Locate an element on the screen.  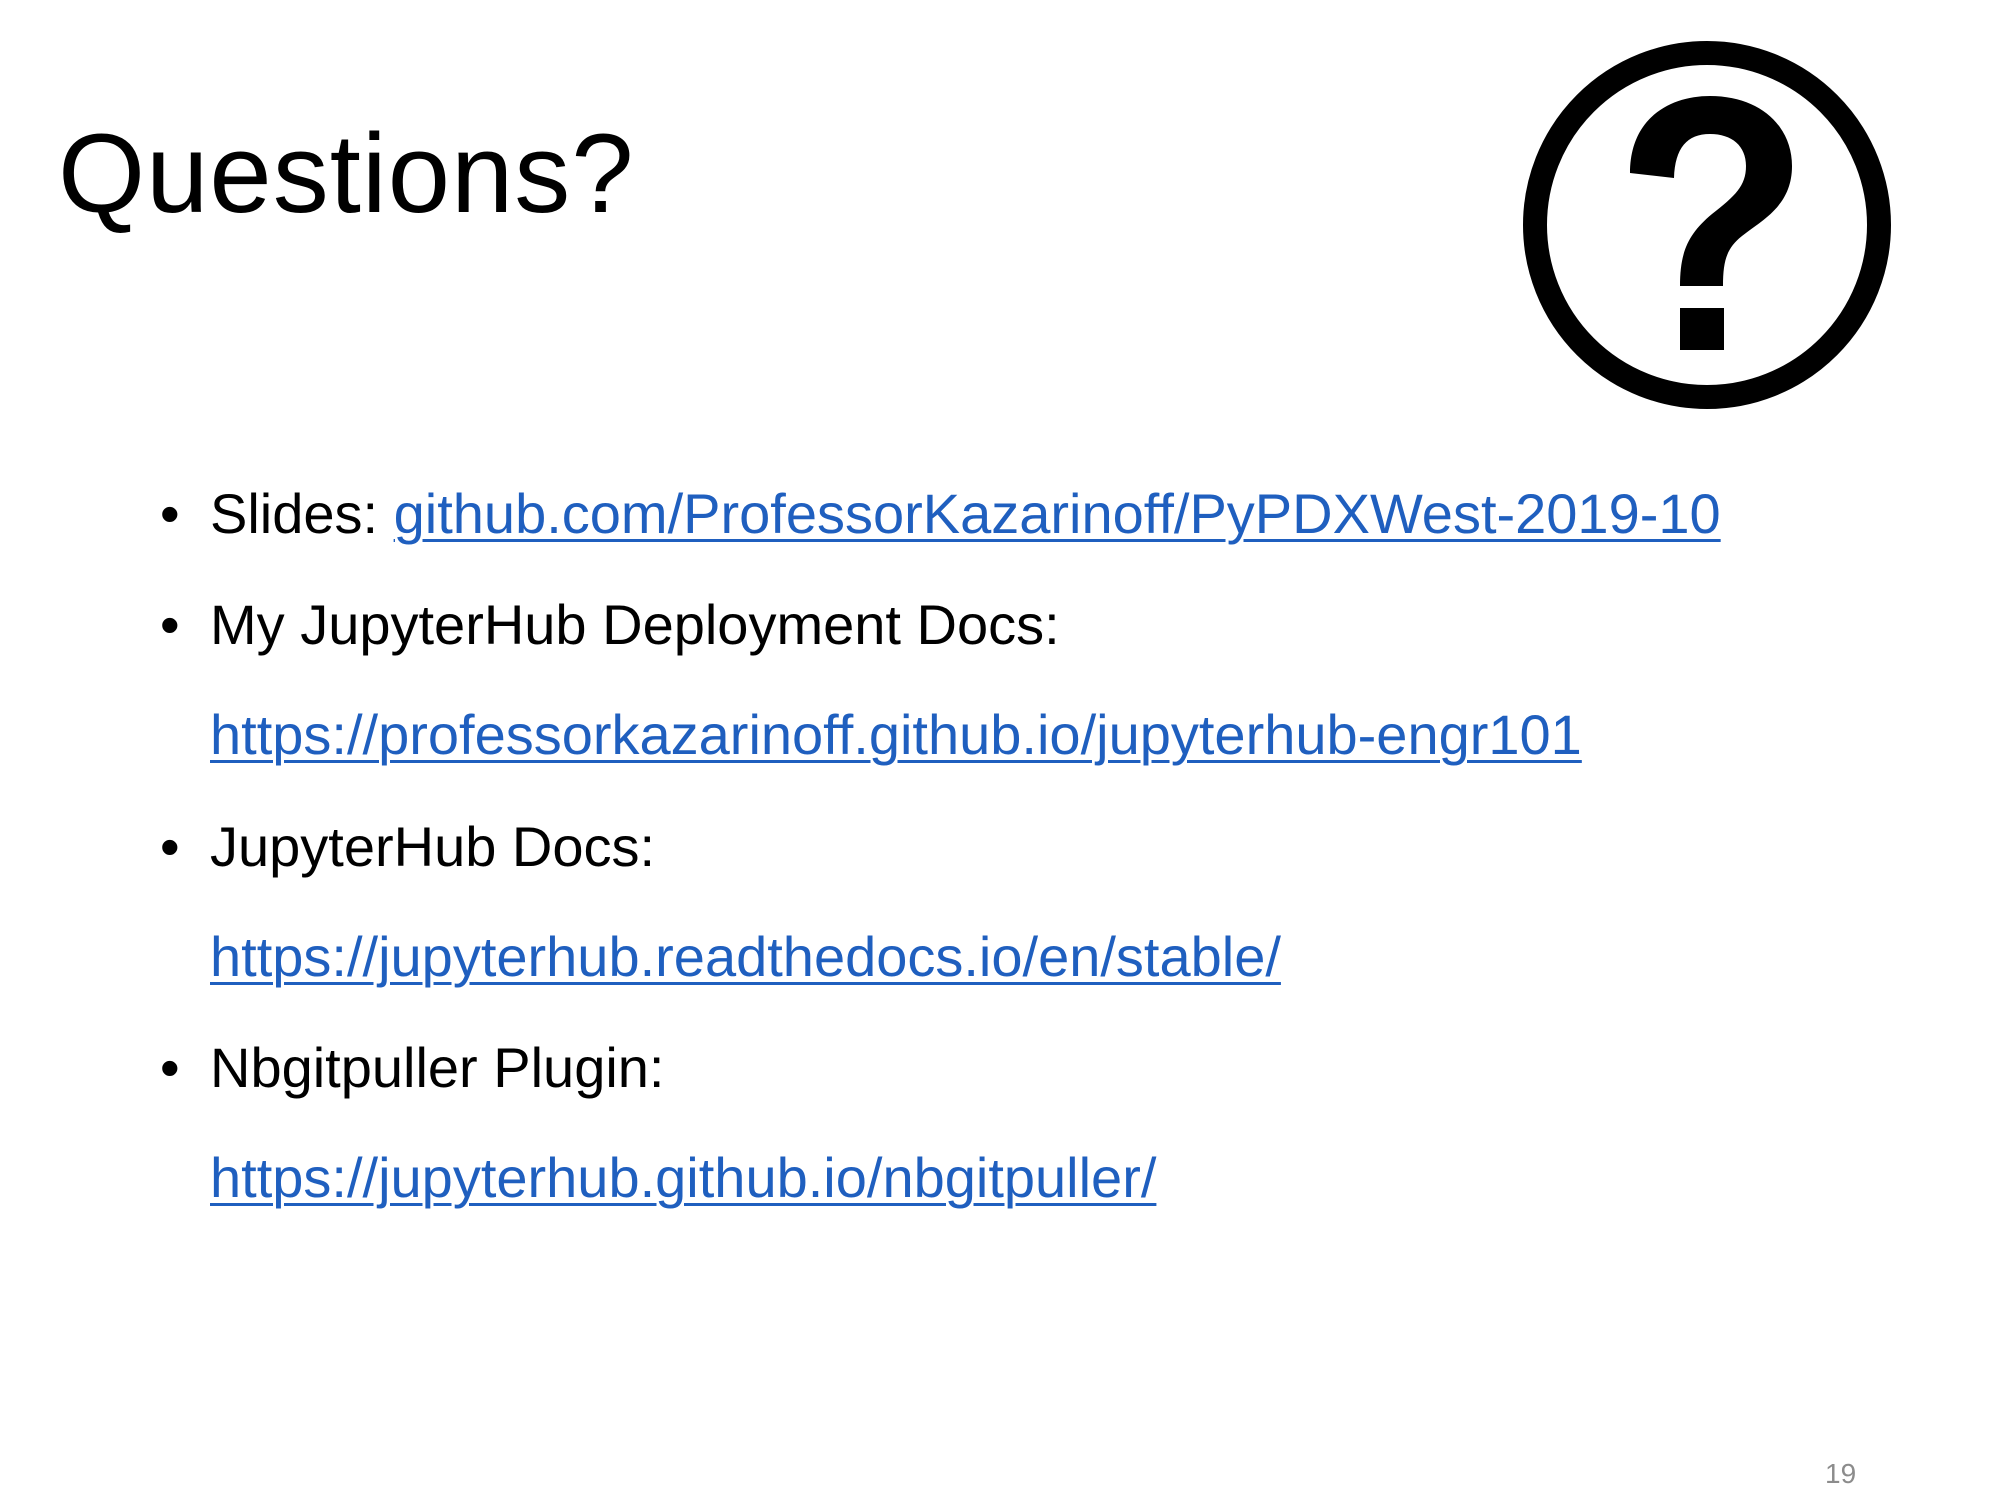
slide-title: Questions? is located at coordinates (346, 173).